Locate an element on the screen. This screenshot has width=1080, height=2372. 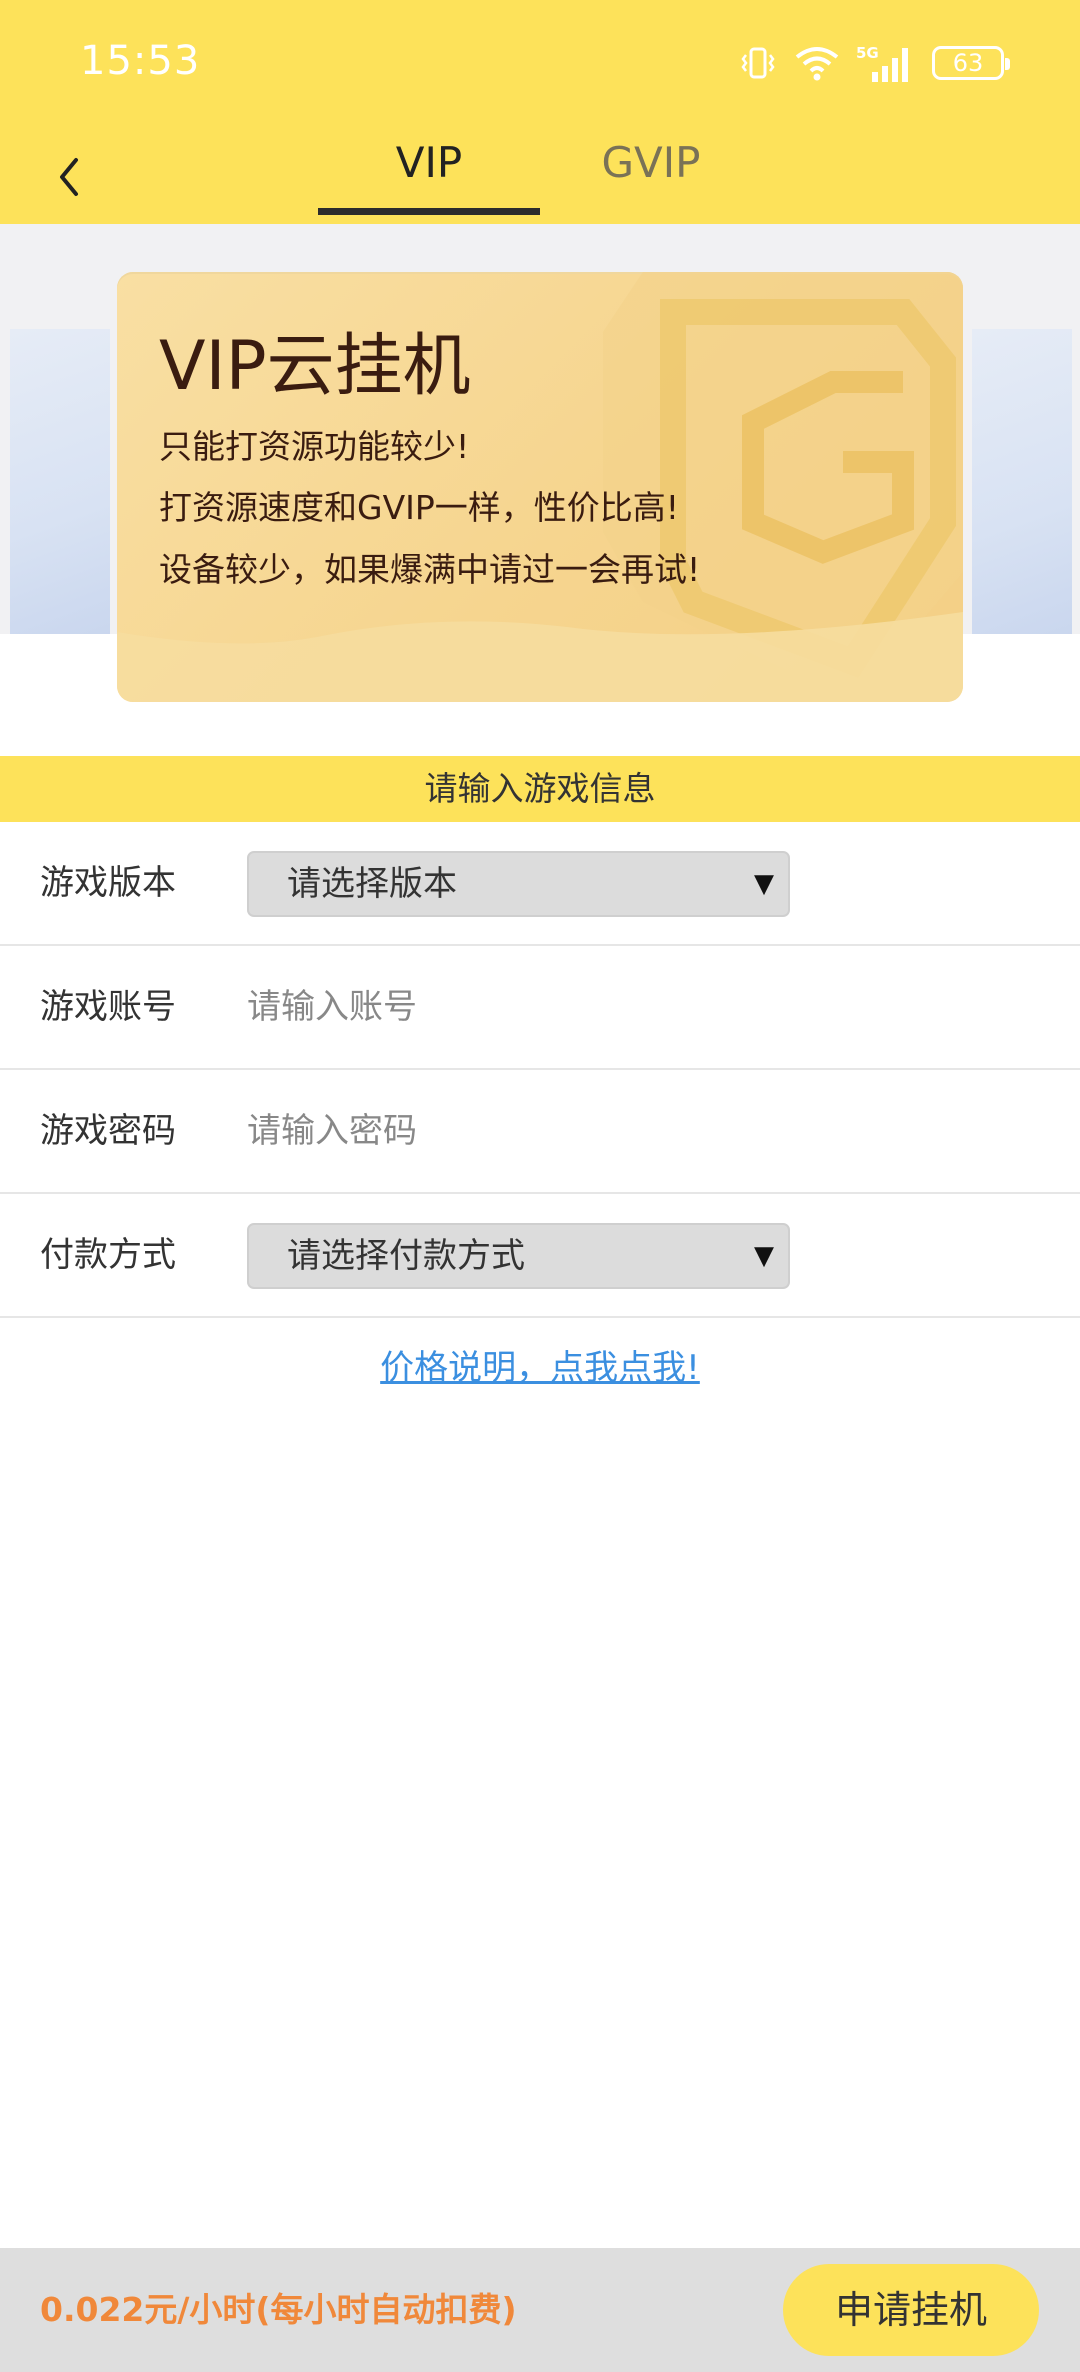
form-row-payment: 付款方式 请选择付款方式 ▼ is located at coordinates (540, 1256).